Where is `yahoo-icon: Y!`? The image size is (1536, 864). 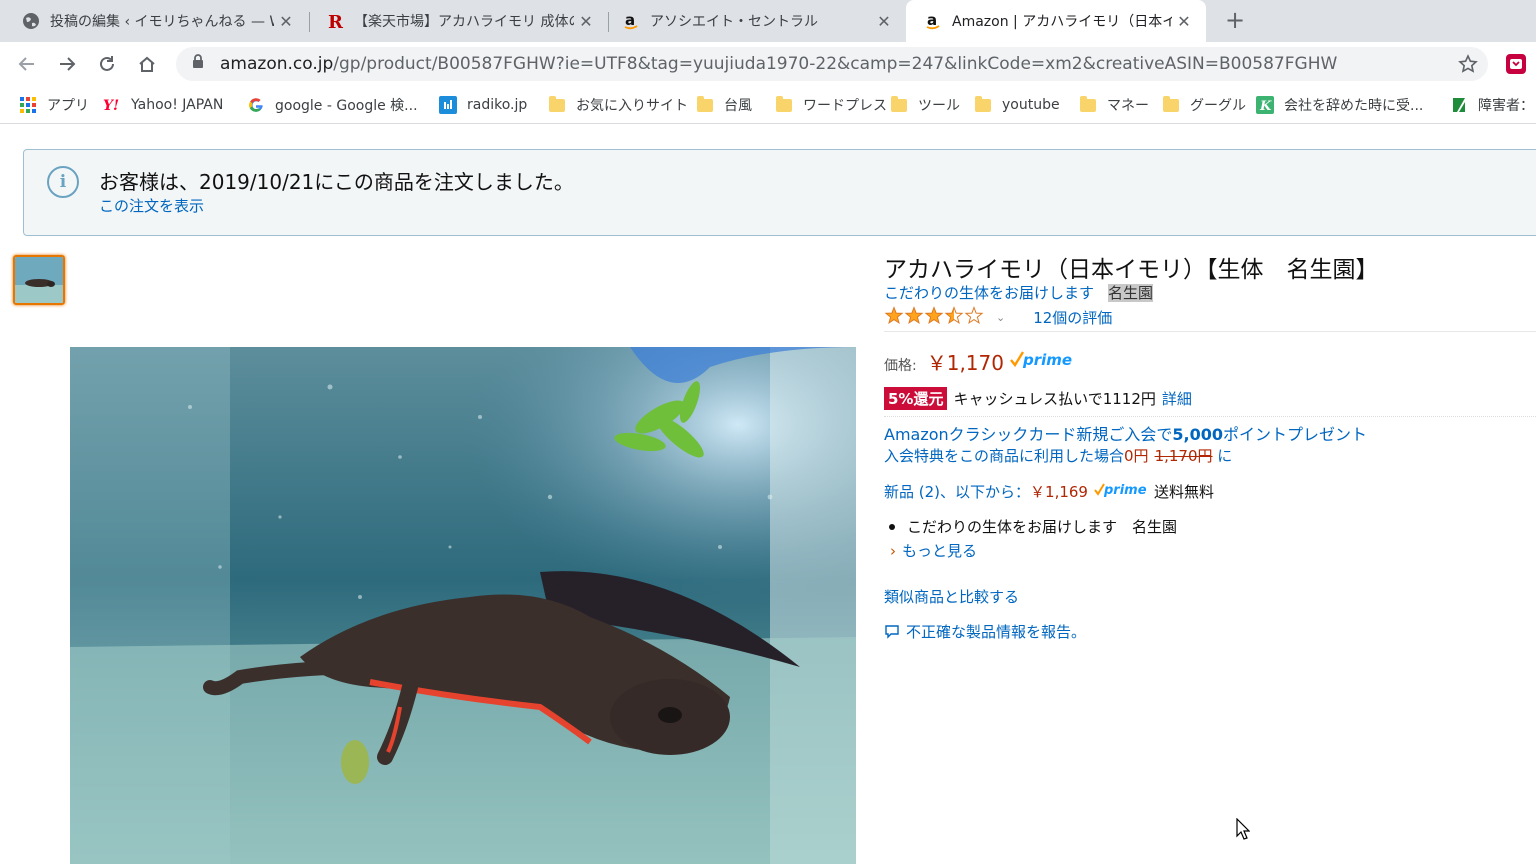
yahoo-icon: Y! is located at coordinates (112, 105).